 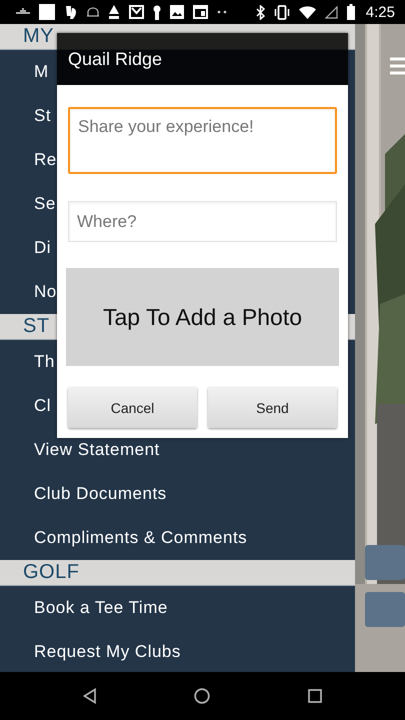 I want to click on menu-item: No, so click(x=45, y=292).